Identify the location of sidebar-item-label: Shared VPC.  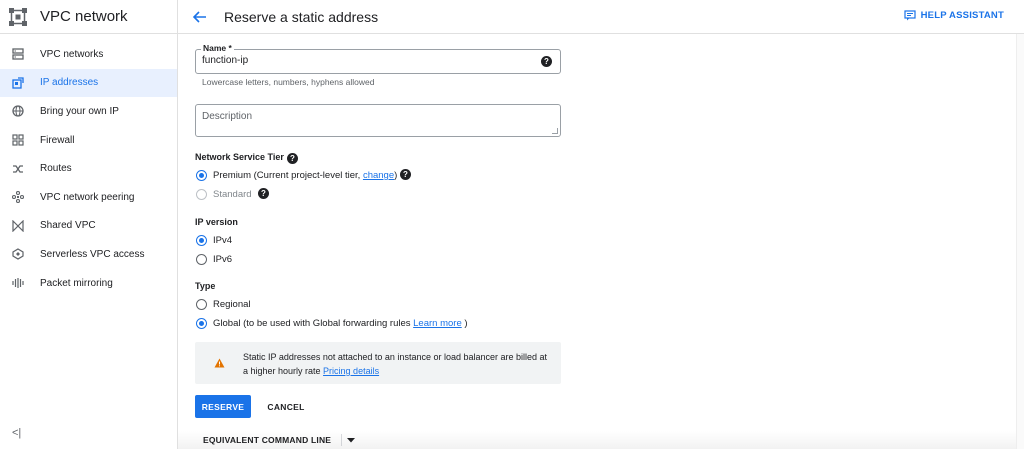
(68, 226).